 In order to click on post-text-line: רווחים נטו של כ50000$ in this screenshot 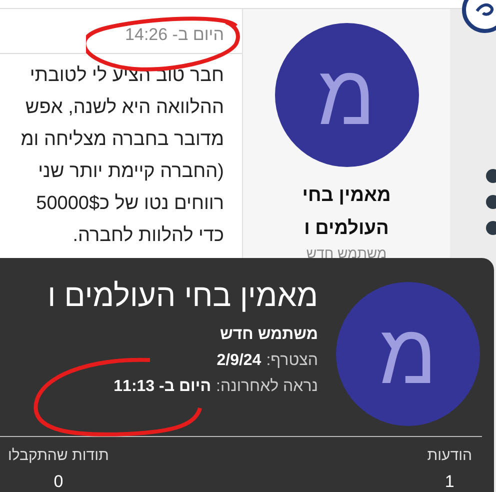, I will do `click(129, 204)`.